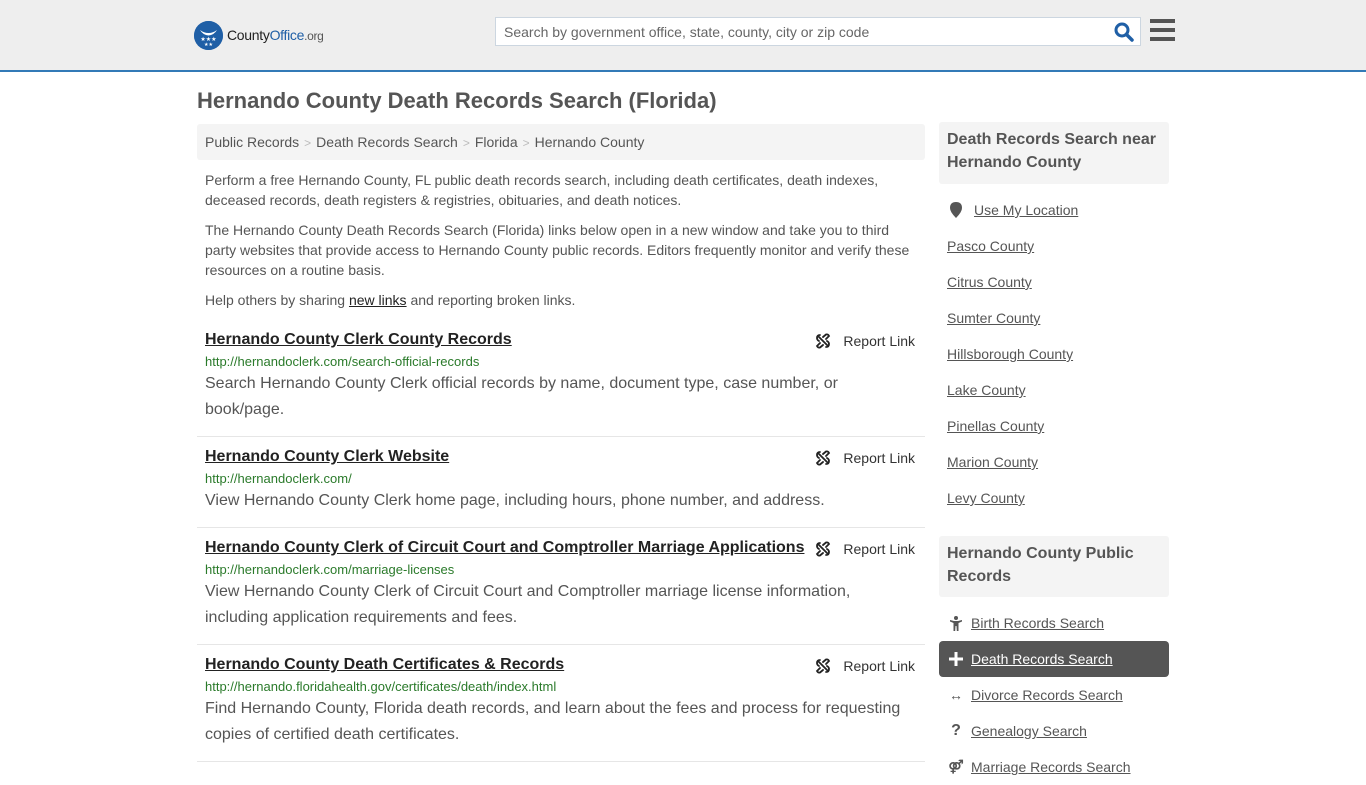 Image resolution: width=1366 pixels, height=785 pixels. I want to click on search-icon, so click(1124, 32).